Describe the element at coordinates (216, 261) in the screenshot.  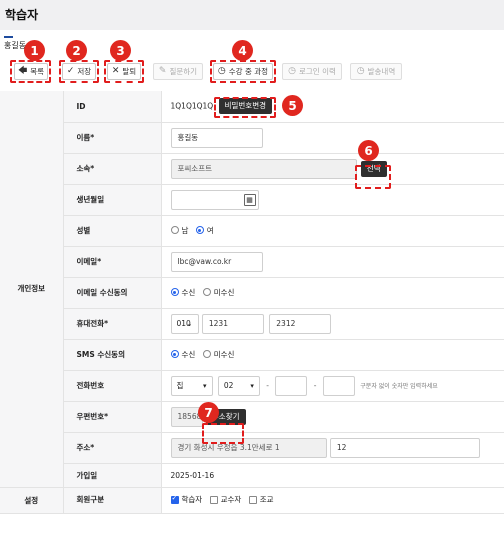
I see `email-input: lbc@vaw.co.kr` at that location.